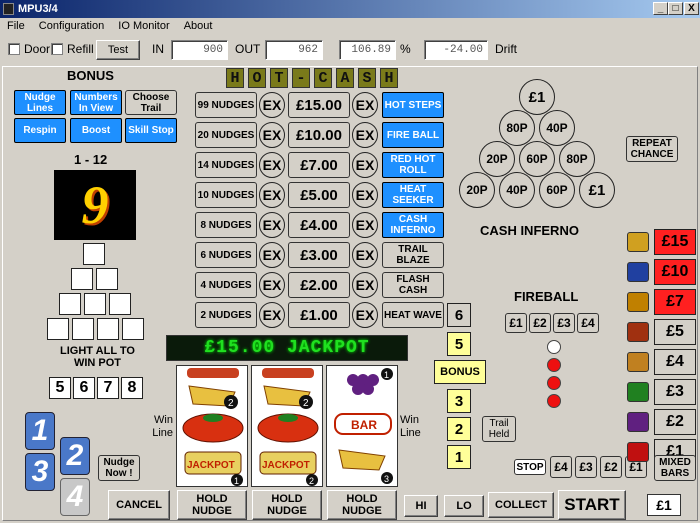 The width and height of the screenshot is (700, 523). I want to click on cash-inferno-title: CASH INFERNO, so click(529, 230).